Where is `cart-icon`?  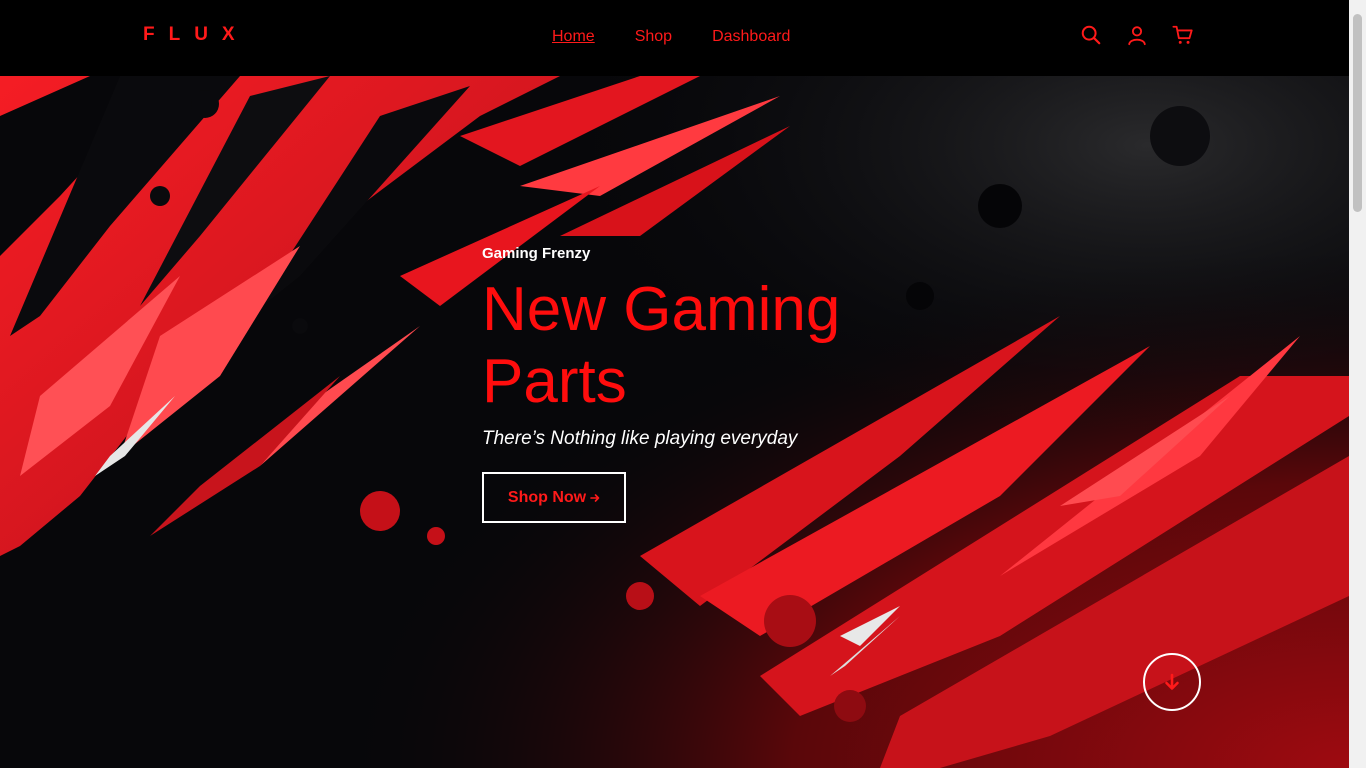 cart-icon is located at coordinates (1183, 35).